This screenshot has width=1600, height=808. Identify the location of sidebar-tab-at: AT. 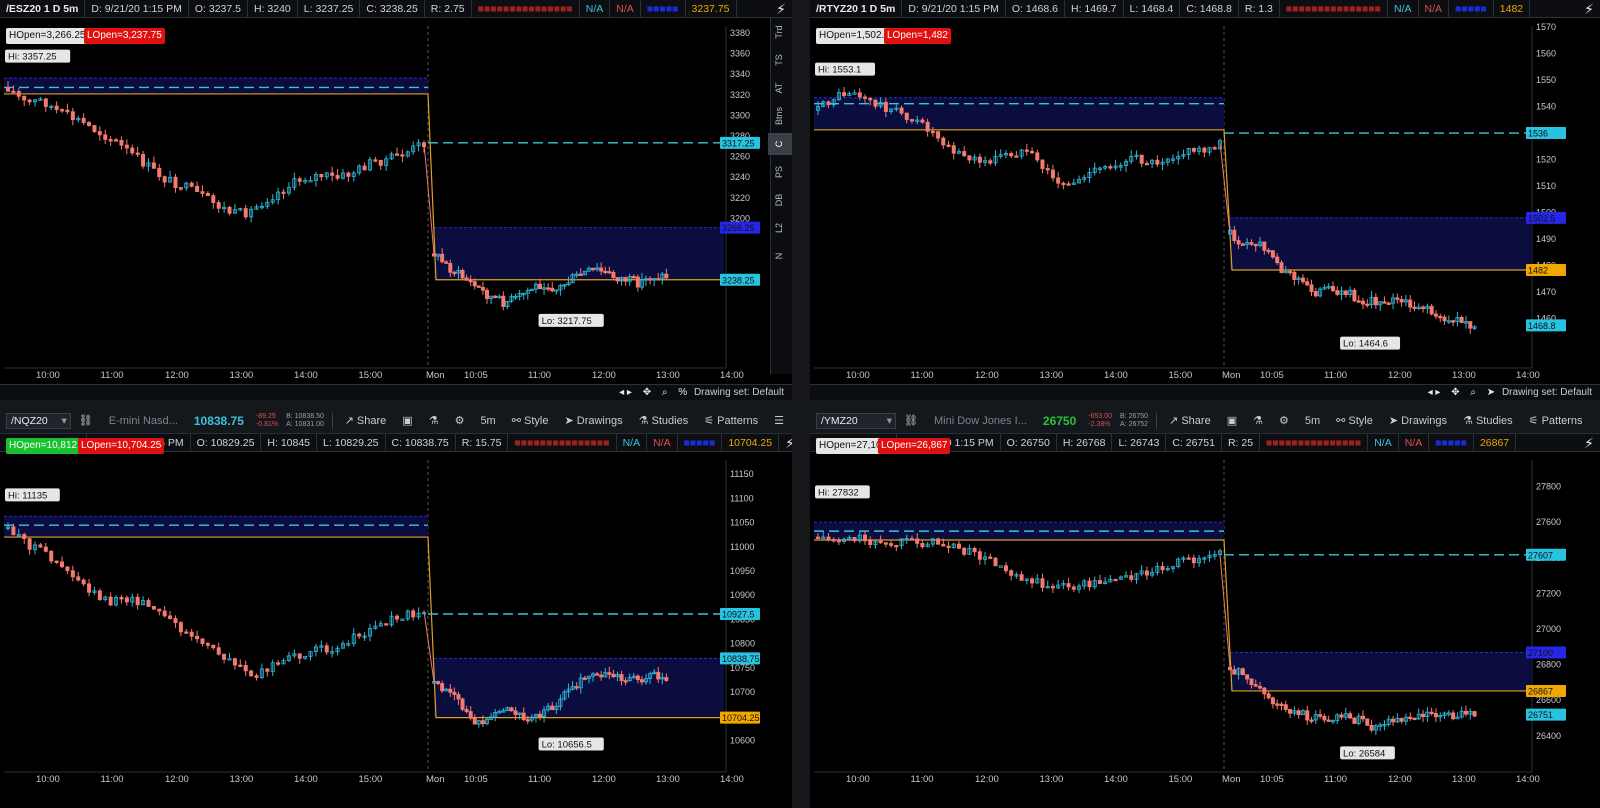
(780, 88).